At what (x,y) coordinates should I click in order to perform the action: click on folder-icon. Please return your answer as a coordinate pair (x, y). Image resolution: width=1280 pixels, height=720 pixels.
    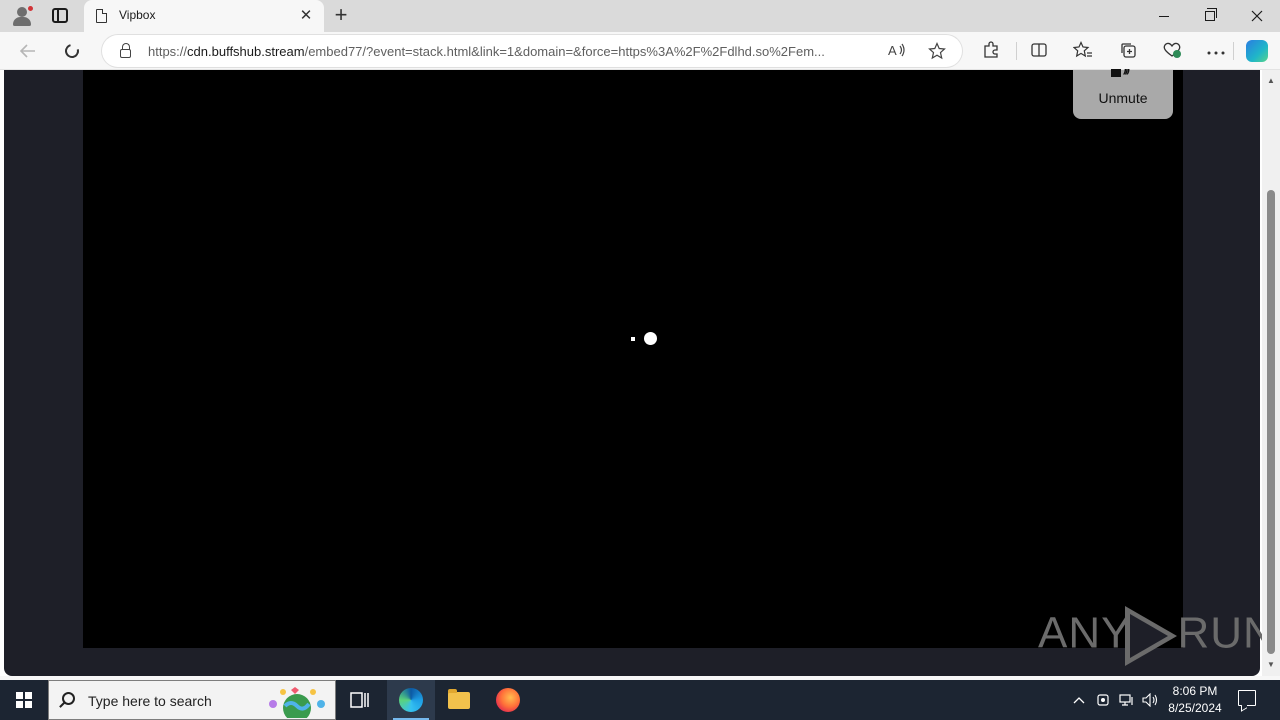
    Looking at the image, I should click on (459, 698).